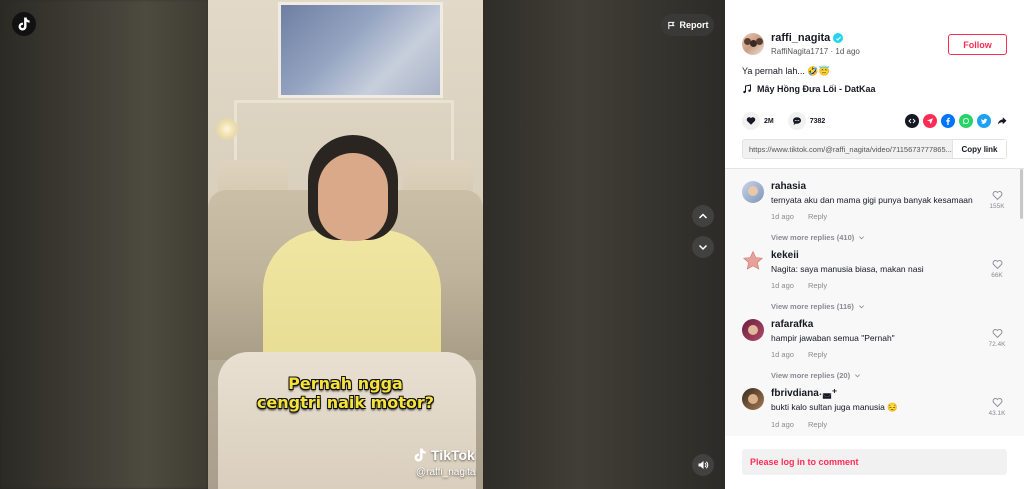  I want to click on send-to-friends-icon, so click(930, 121).